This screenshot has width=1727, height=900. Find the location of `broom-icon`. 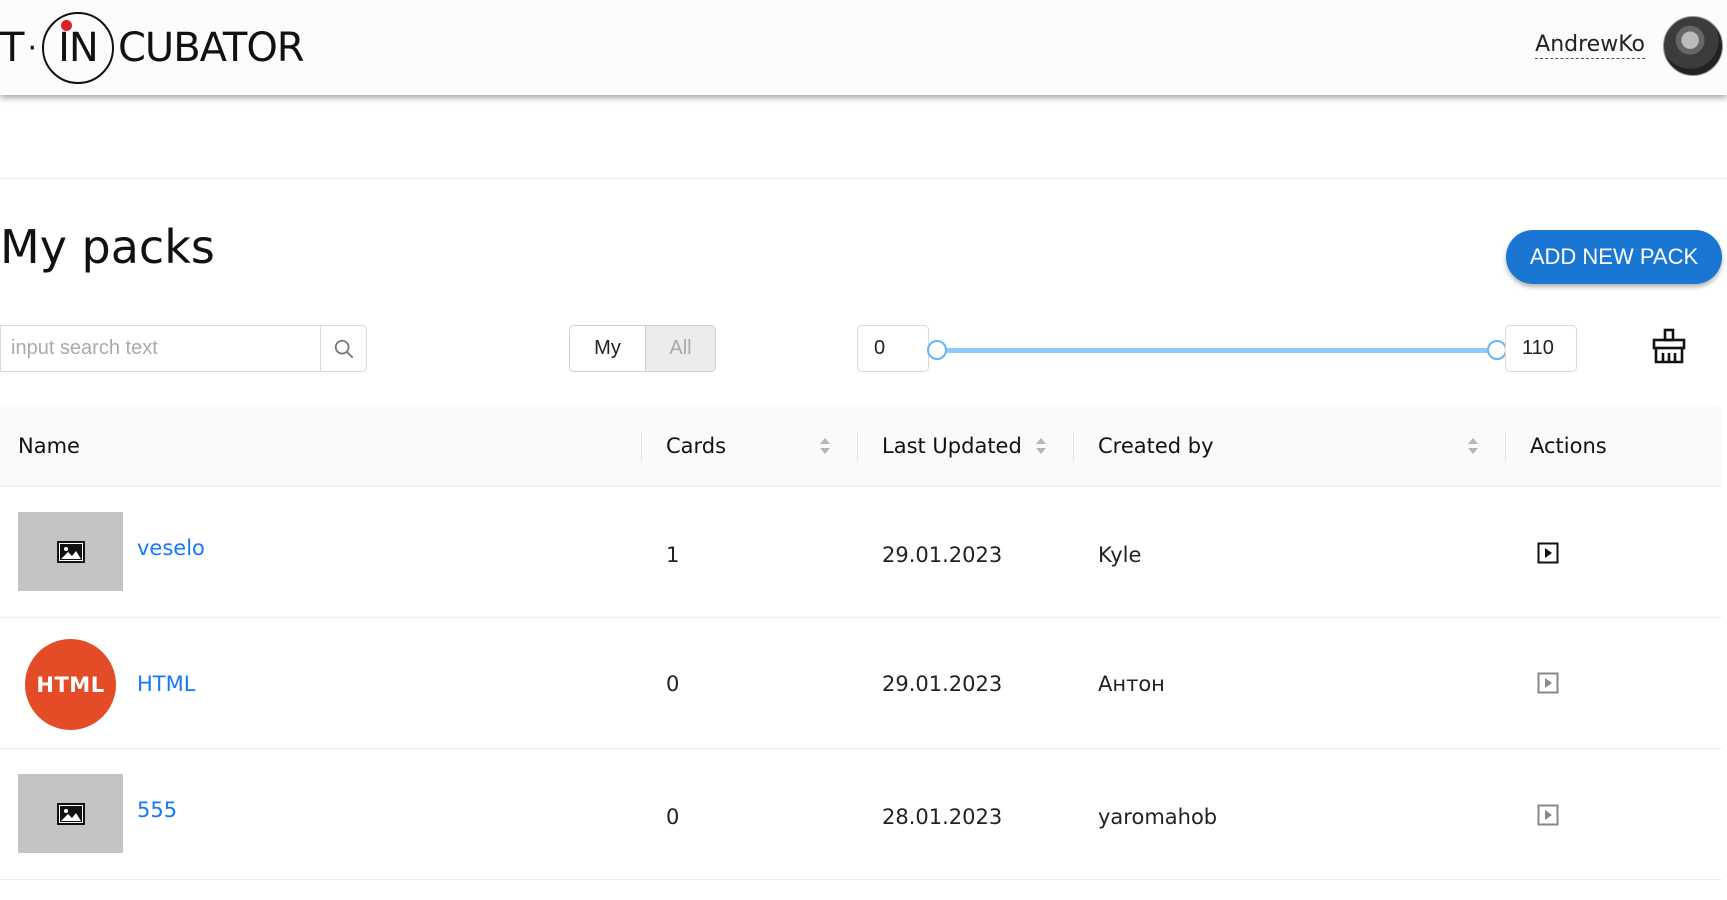

broom-icon is located at coordinates (1669, 346).